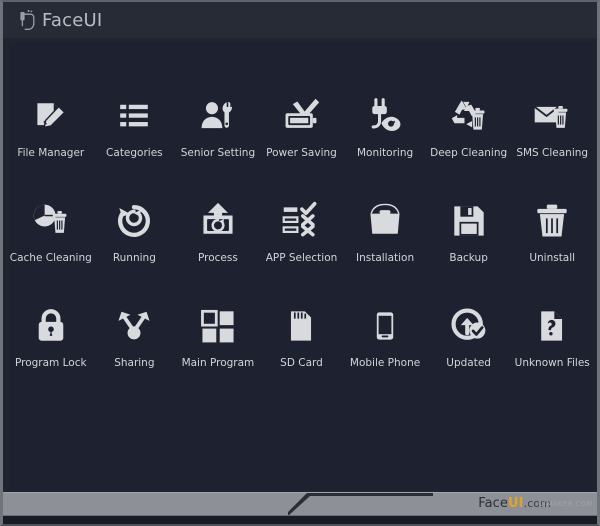 The width and height of the screenshot is (600, 526). I want to click on icon-tile-label: APP Selection, so click(301, 258).